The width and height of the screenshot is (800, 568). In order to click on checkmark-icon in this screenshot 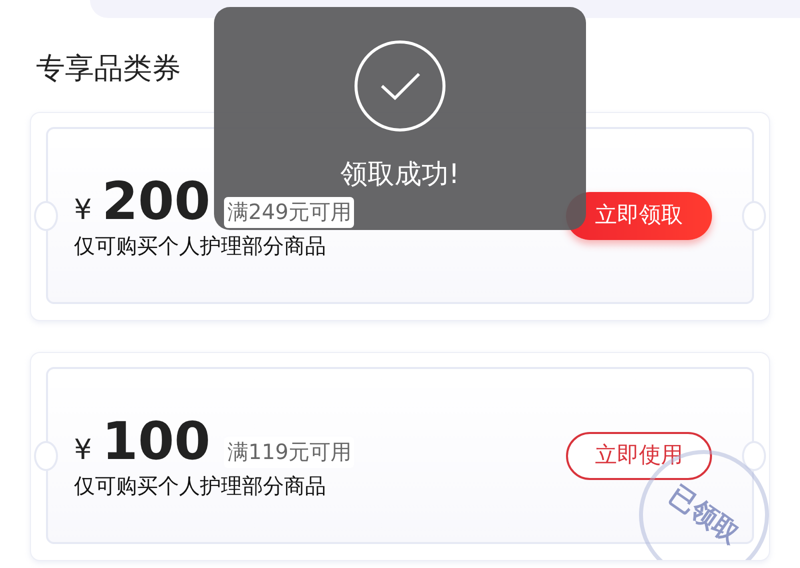, I will do `click(400, 86)`.